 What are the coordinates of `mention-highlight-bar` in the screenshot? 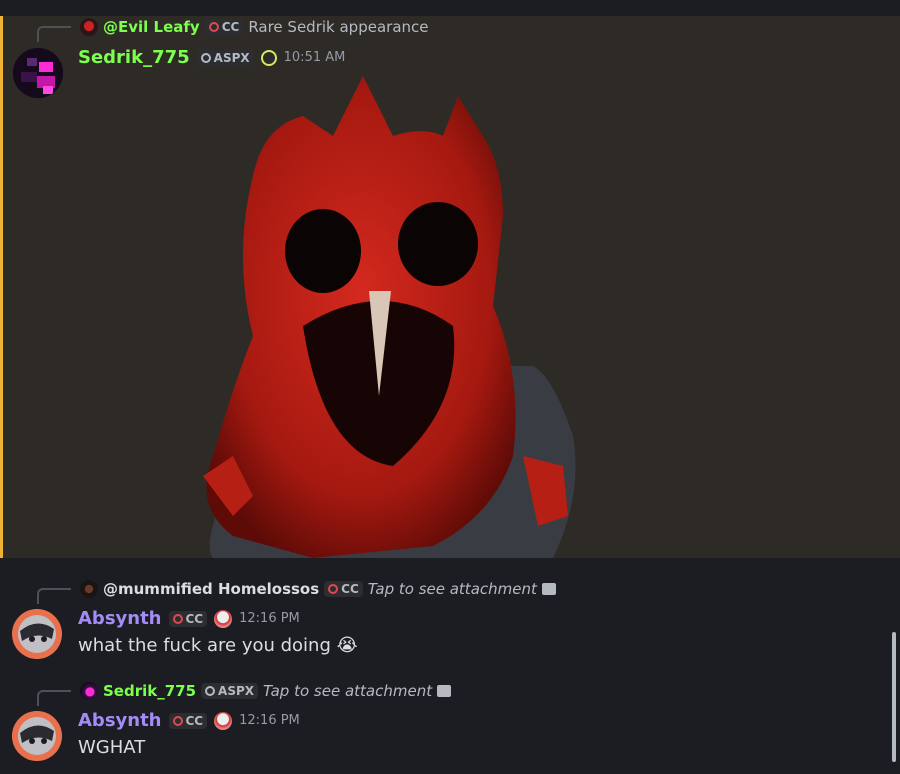 It's located at (1, 287).